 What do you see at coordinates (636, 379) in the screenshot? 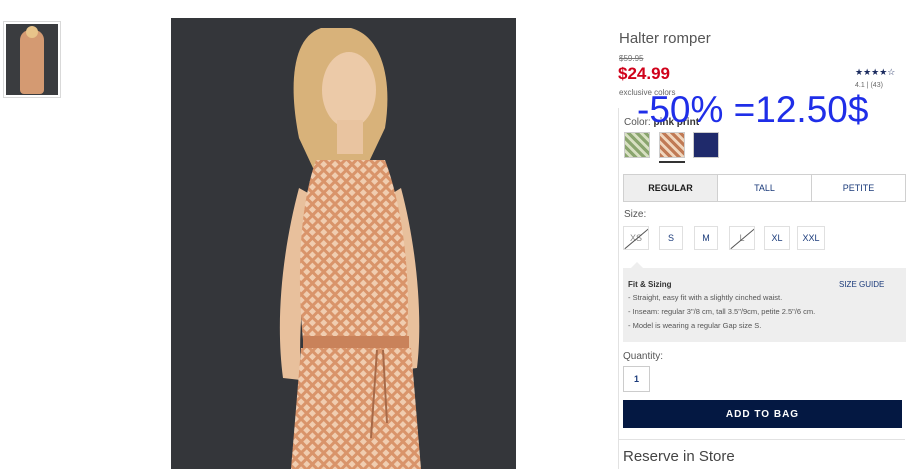
I see `quantity-input: 1` at bounding box center [636, 379].